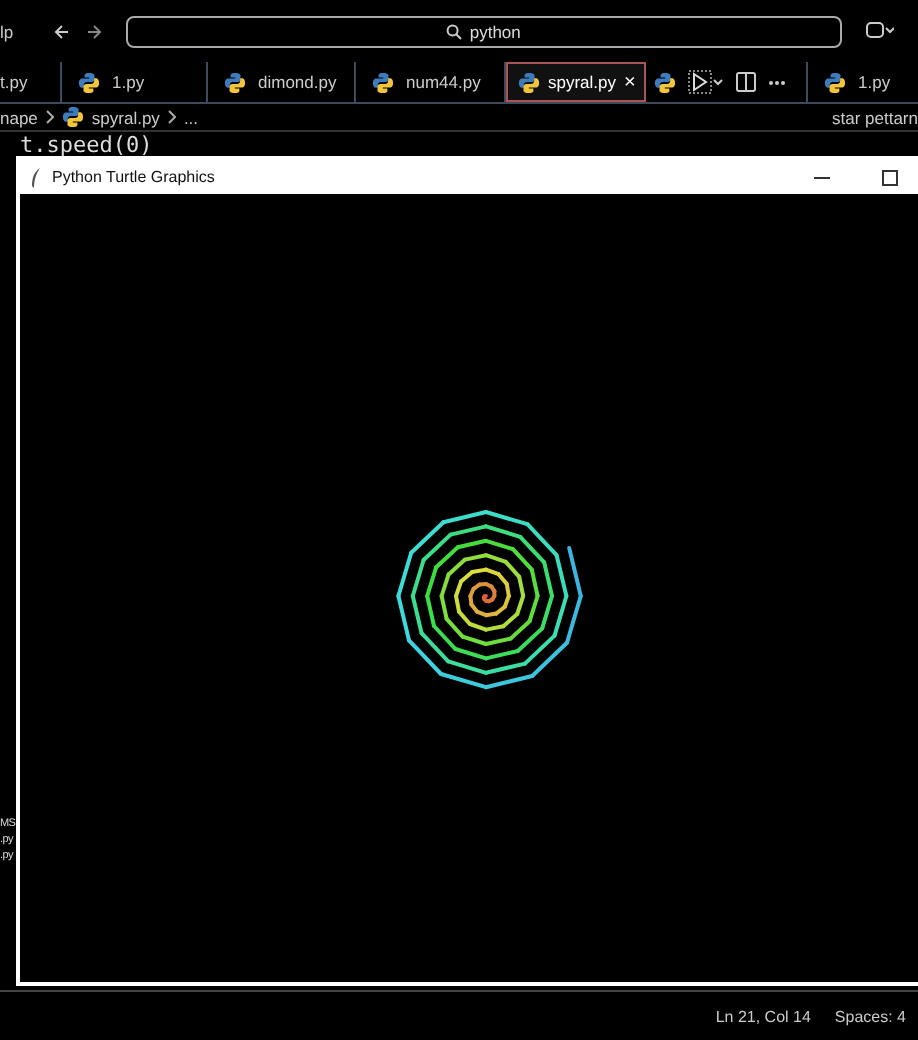  Describe the element at coordinates (125, 117) in the screenshot. I see `breadcrumb-item: spyral.py` at that location.